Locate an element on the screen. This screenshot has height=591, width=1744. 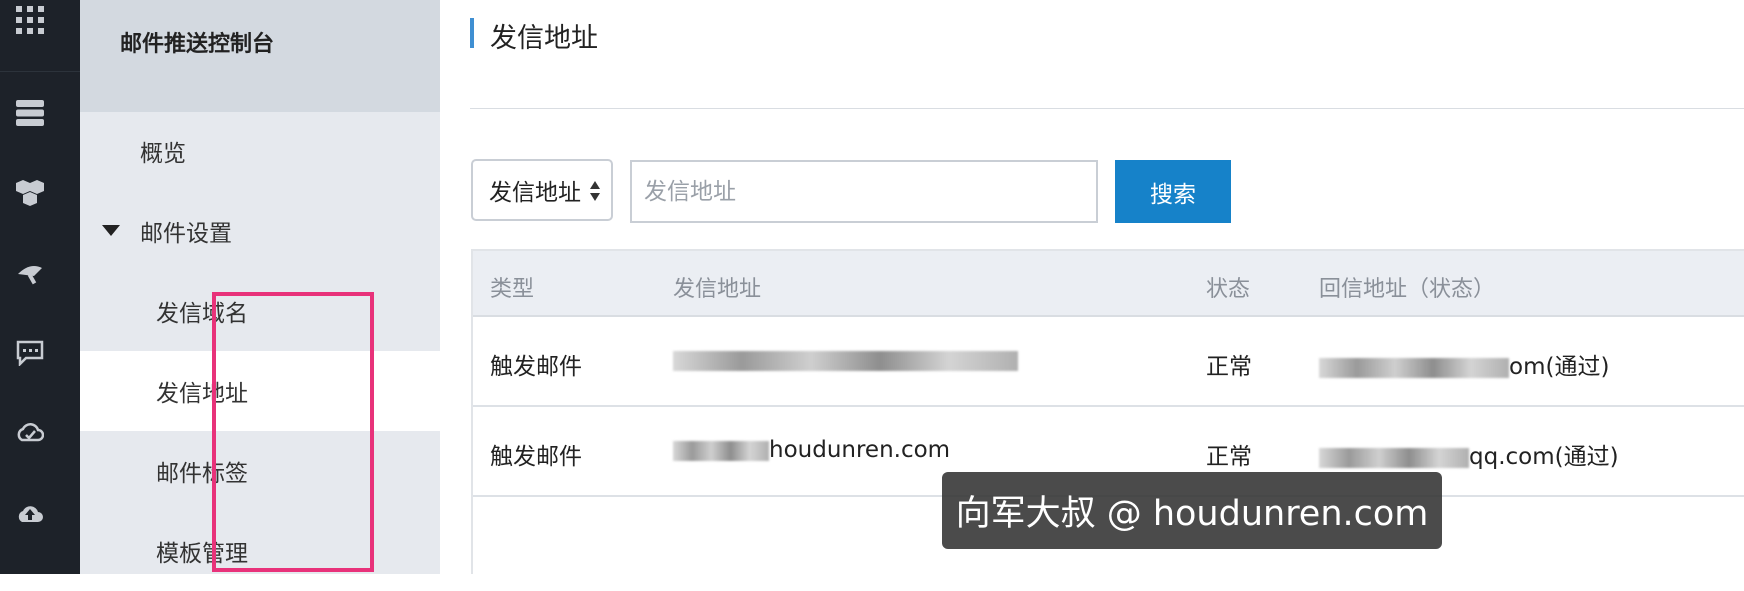
sidebar-item-sender-domains: 发信域名 is located at coordinates (260, 311).